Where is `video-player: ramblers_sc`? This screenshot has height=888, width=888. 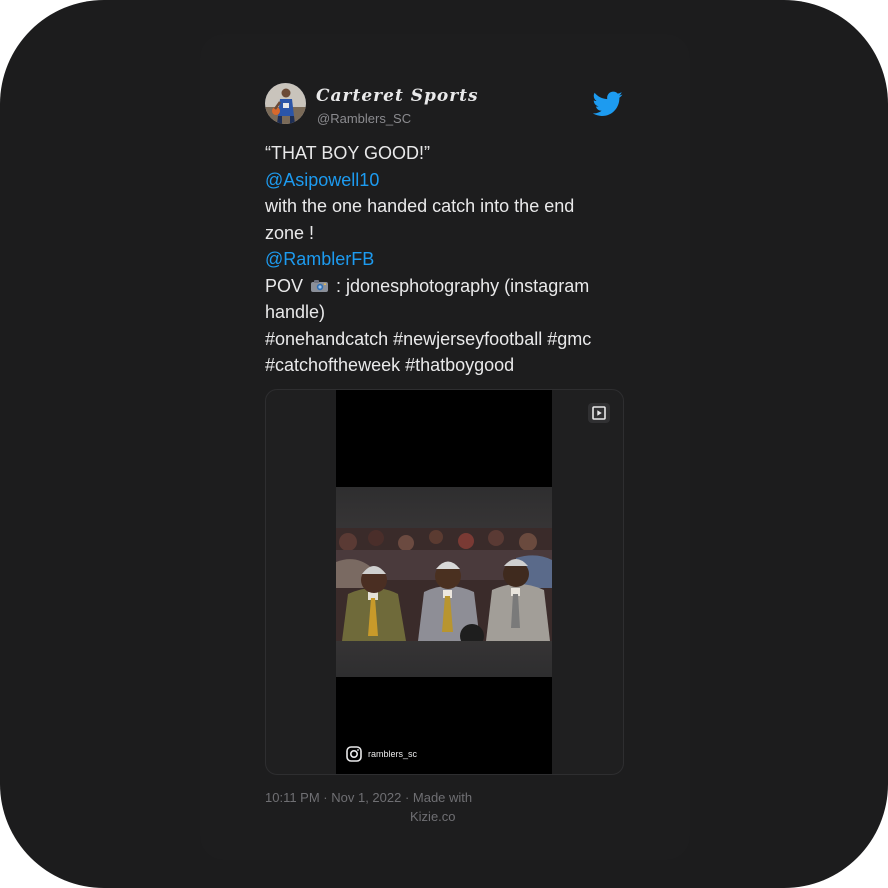
video-player: ramblers_sc is located at coordinates (444, 582).